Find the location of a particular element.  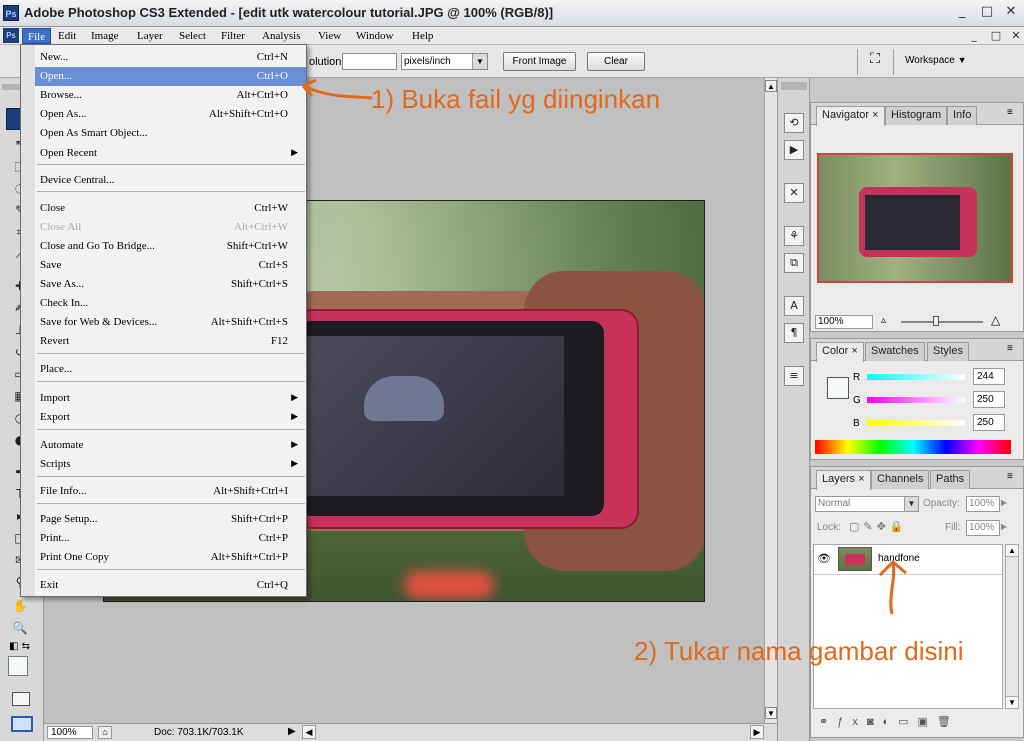

lock-icons: ▢✎✥🔒 is located at coordinates (878, 526).